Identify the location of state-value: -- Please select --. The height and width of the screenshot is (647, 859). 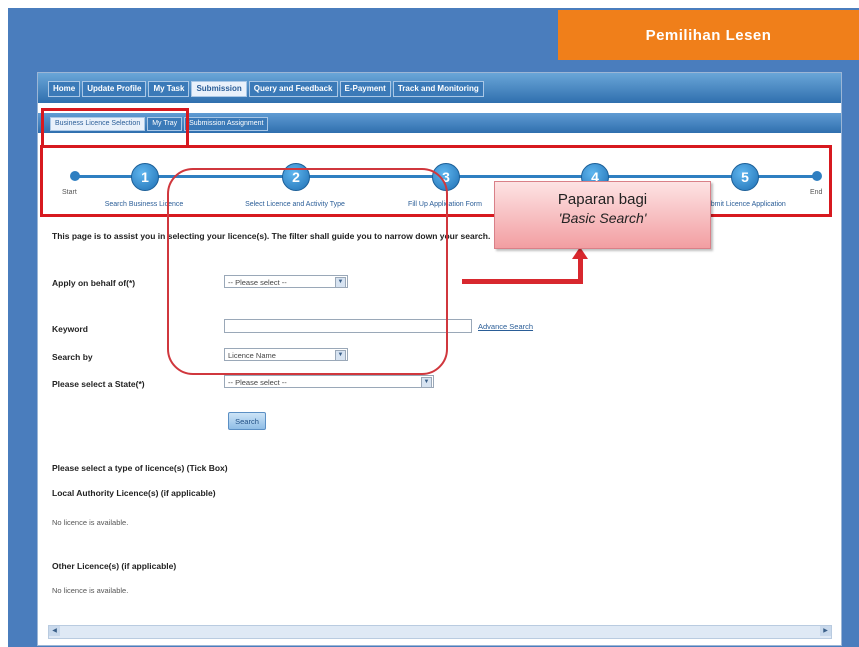
(257, 382).